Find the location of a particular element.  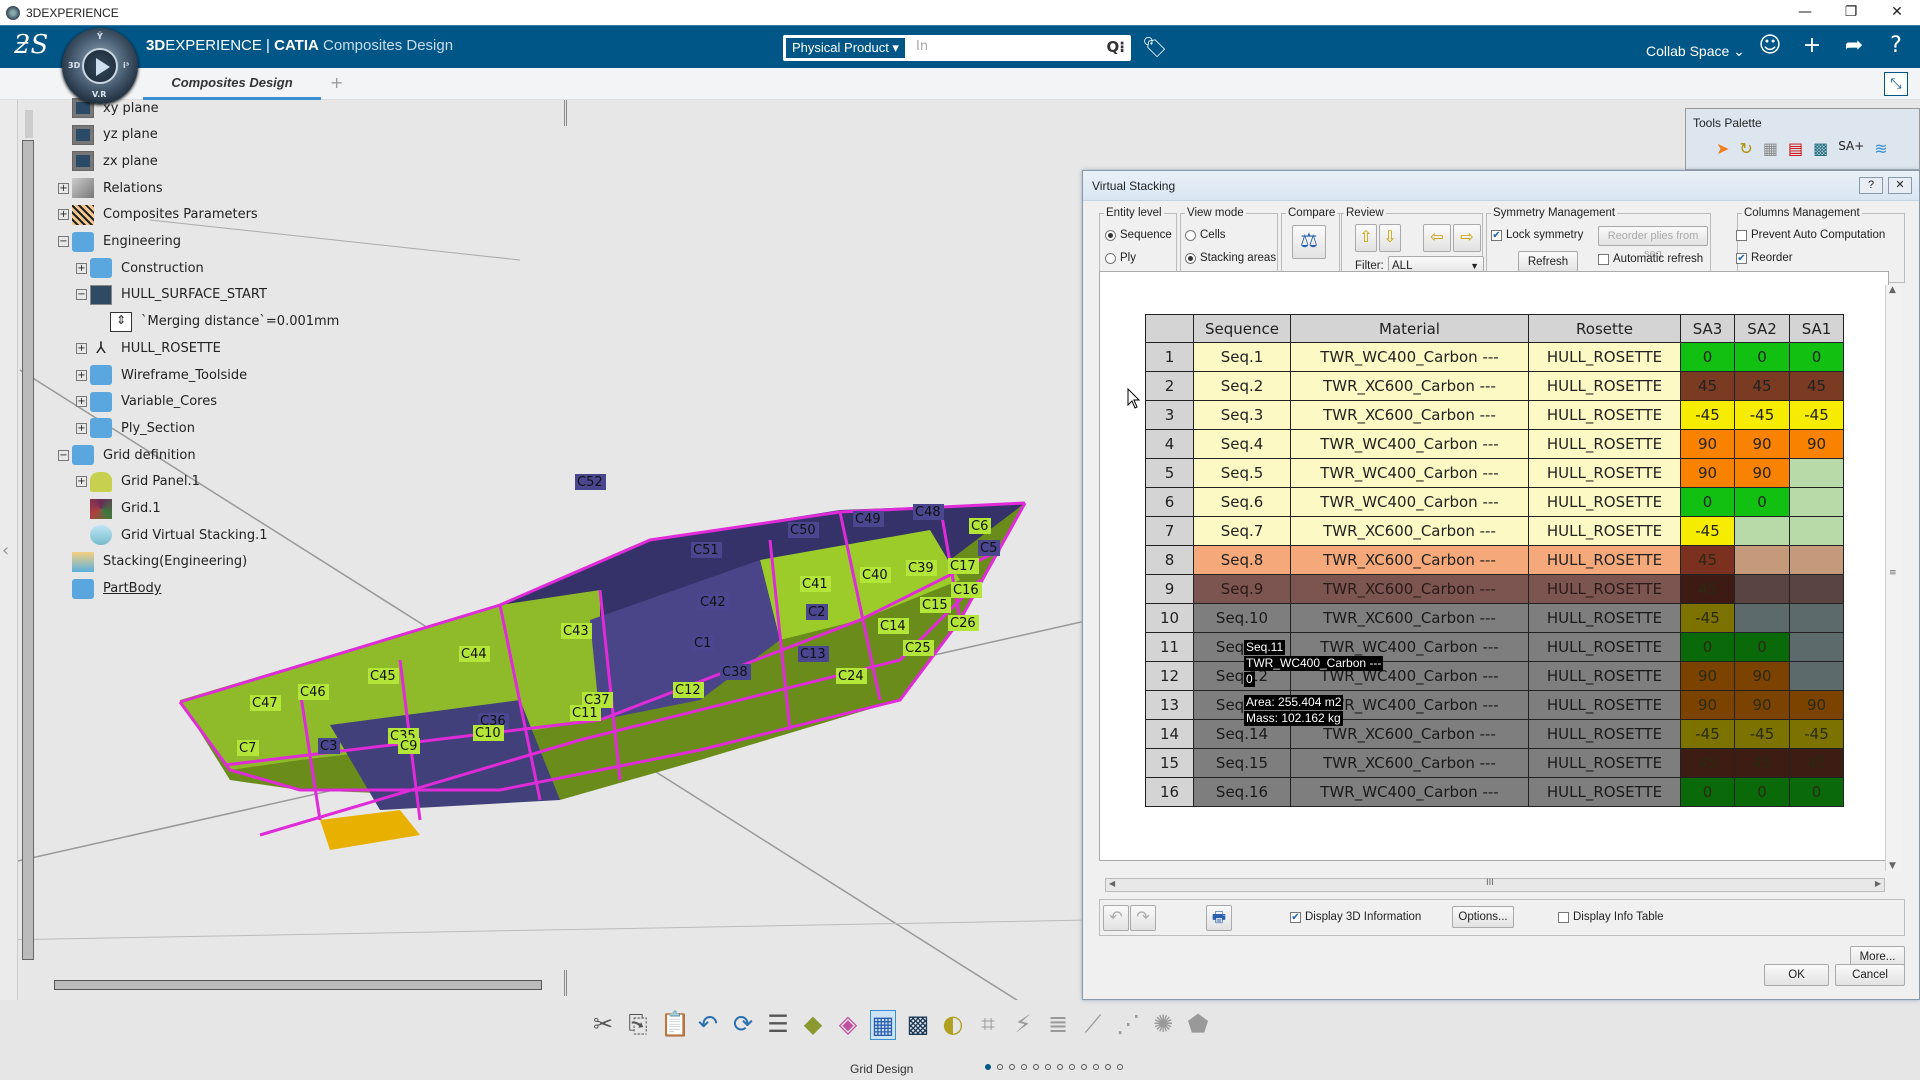

cell-label-c7: C7 is located at coordinates (247, 748).